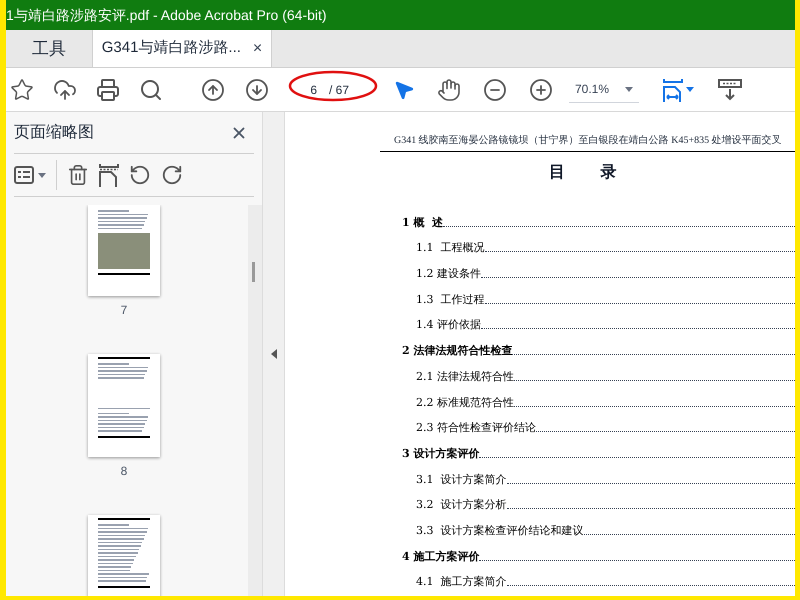  What do you see at coordinates (213, 90) in the screenshot?
I see `previous-page-icon` at bounding box center [213, 90].